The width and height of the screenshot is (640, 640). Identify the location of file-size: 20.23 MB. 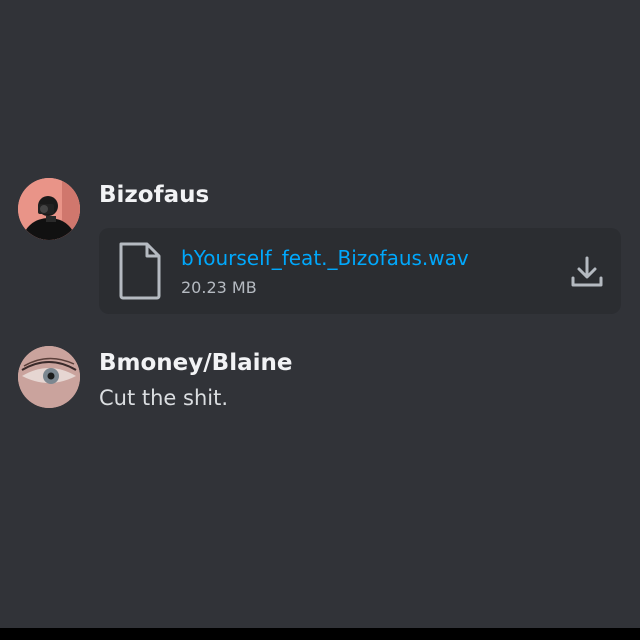
(219, 287).